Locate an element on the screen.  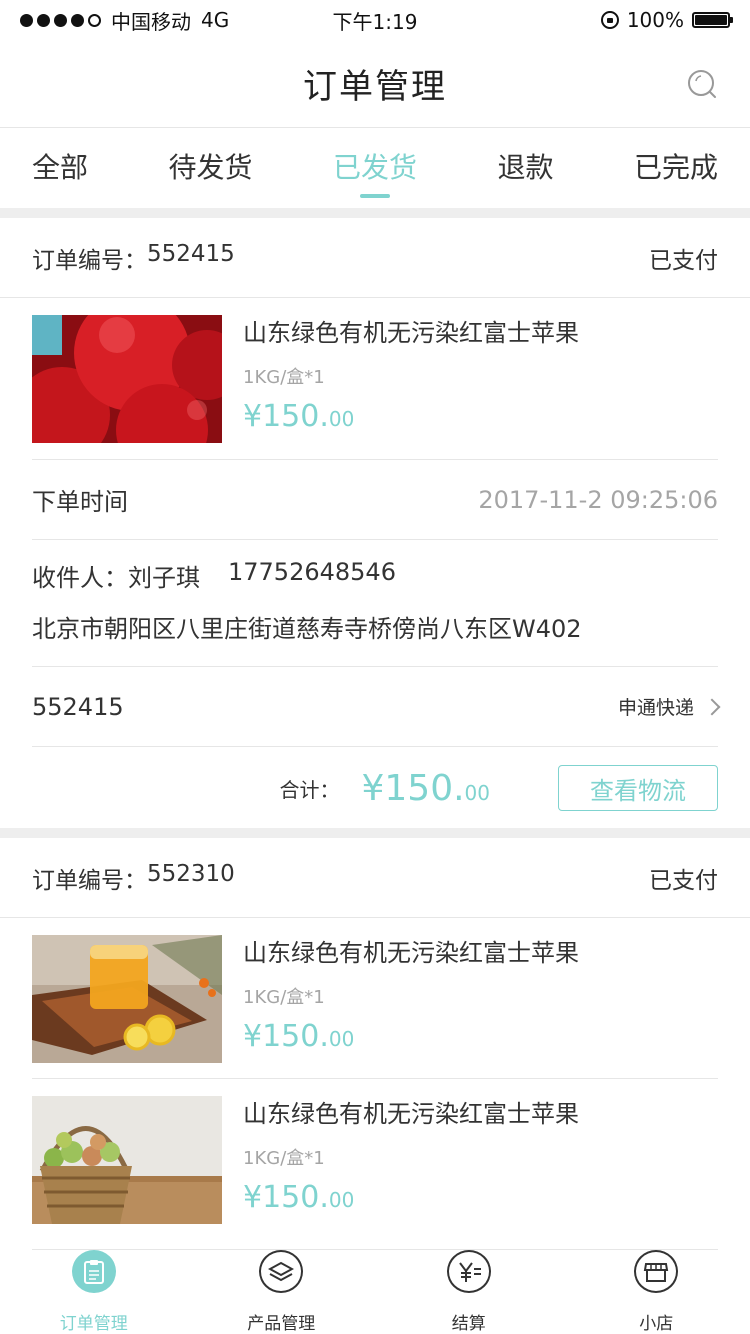
nav-product-management: 产品管理 is located at coordinates (282, 1292).